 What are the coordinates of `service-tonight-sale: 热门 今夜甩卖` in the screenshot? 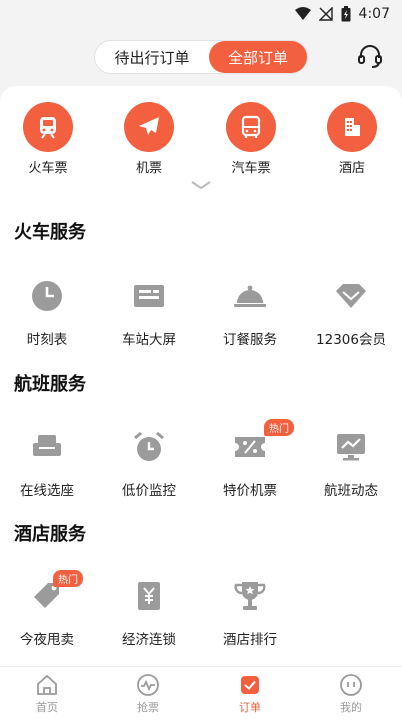 It's located at (48, 609).